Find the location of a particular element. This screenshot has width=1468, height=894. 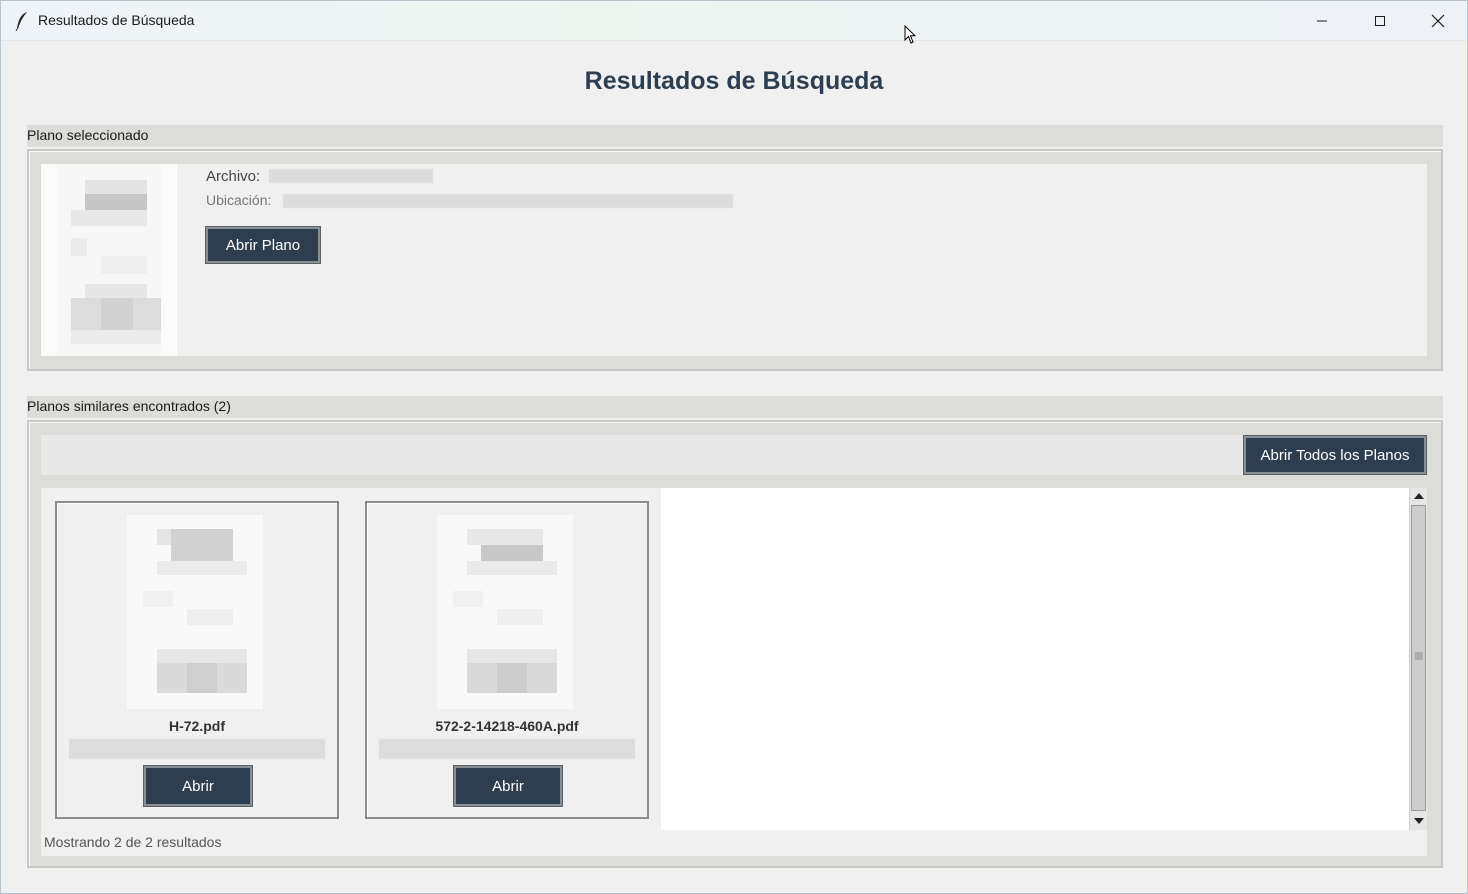

minimize-icon is located at coordinates (1322, 21).